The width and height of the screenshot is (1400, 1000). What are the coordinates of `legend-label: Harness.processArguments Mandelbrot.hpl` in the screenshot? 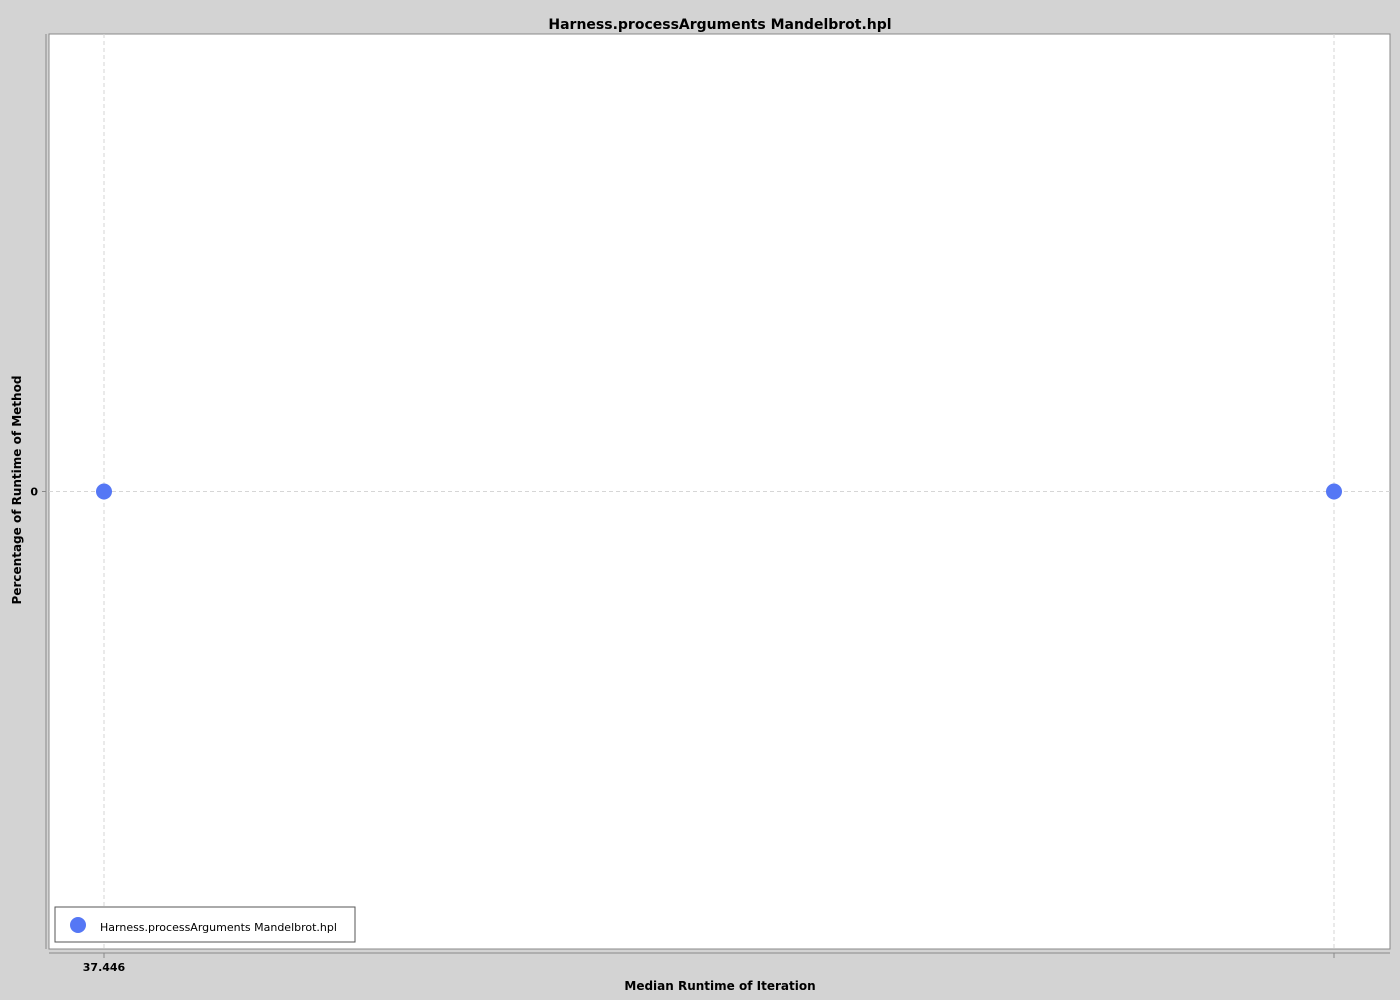 It's located at (218, 927).